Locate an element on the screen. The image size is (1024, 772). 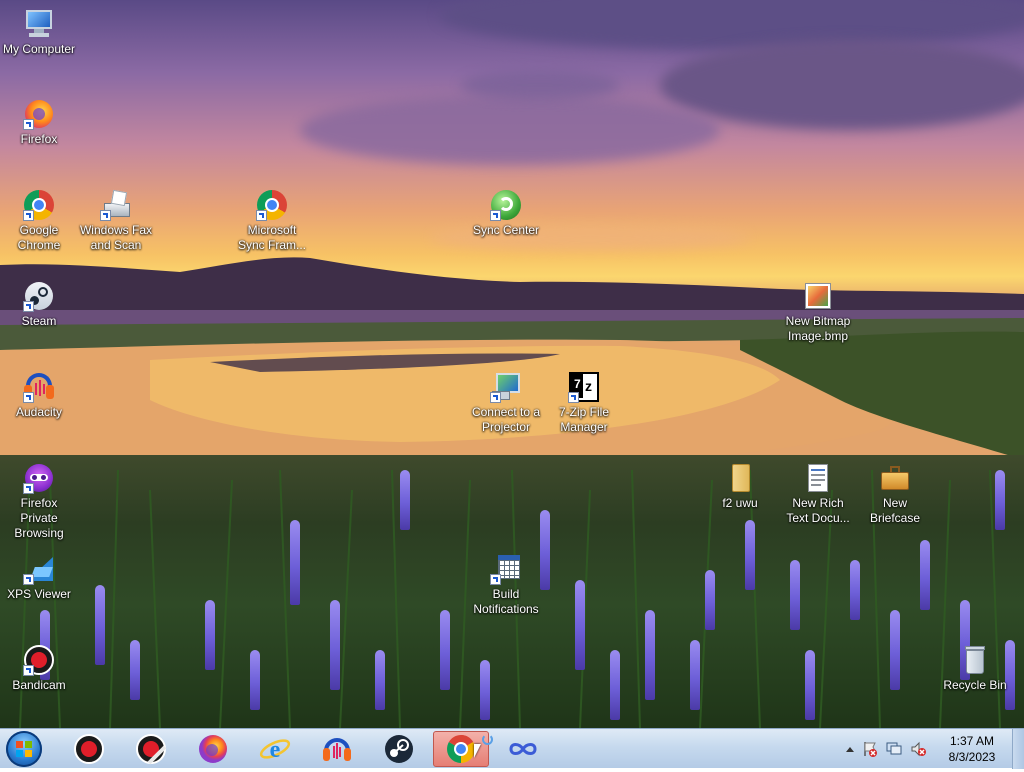
windows-start-icon is located at coordinates (24, 749).